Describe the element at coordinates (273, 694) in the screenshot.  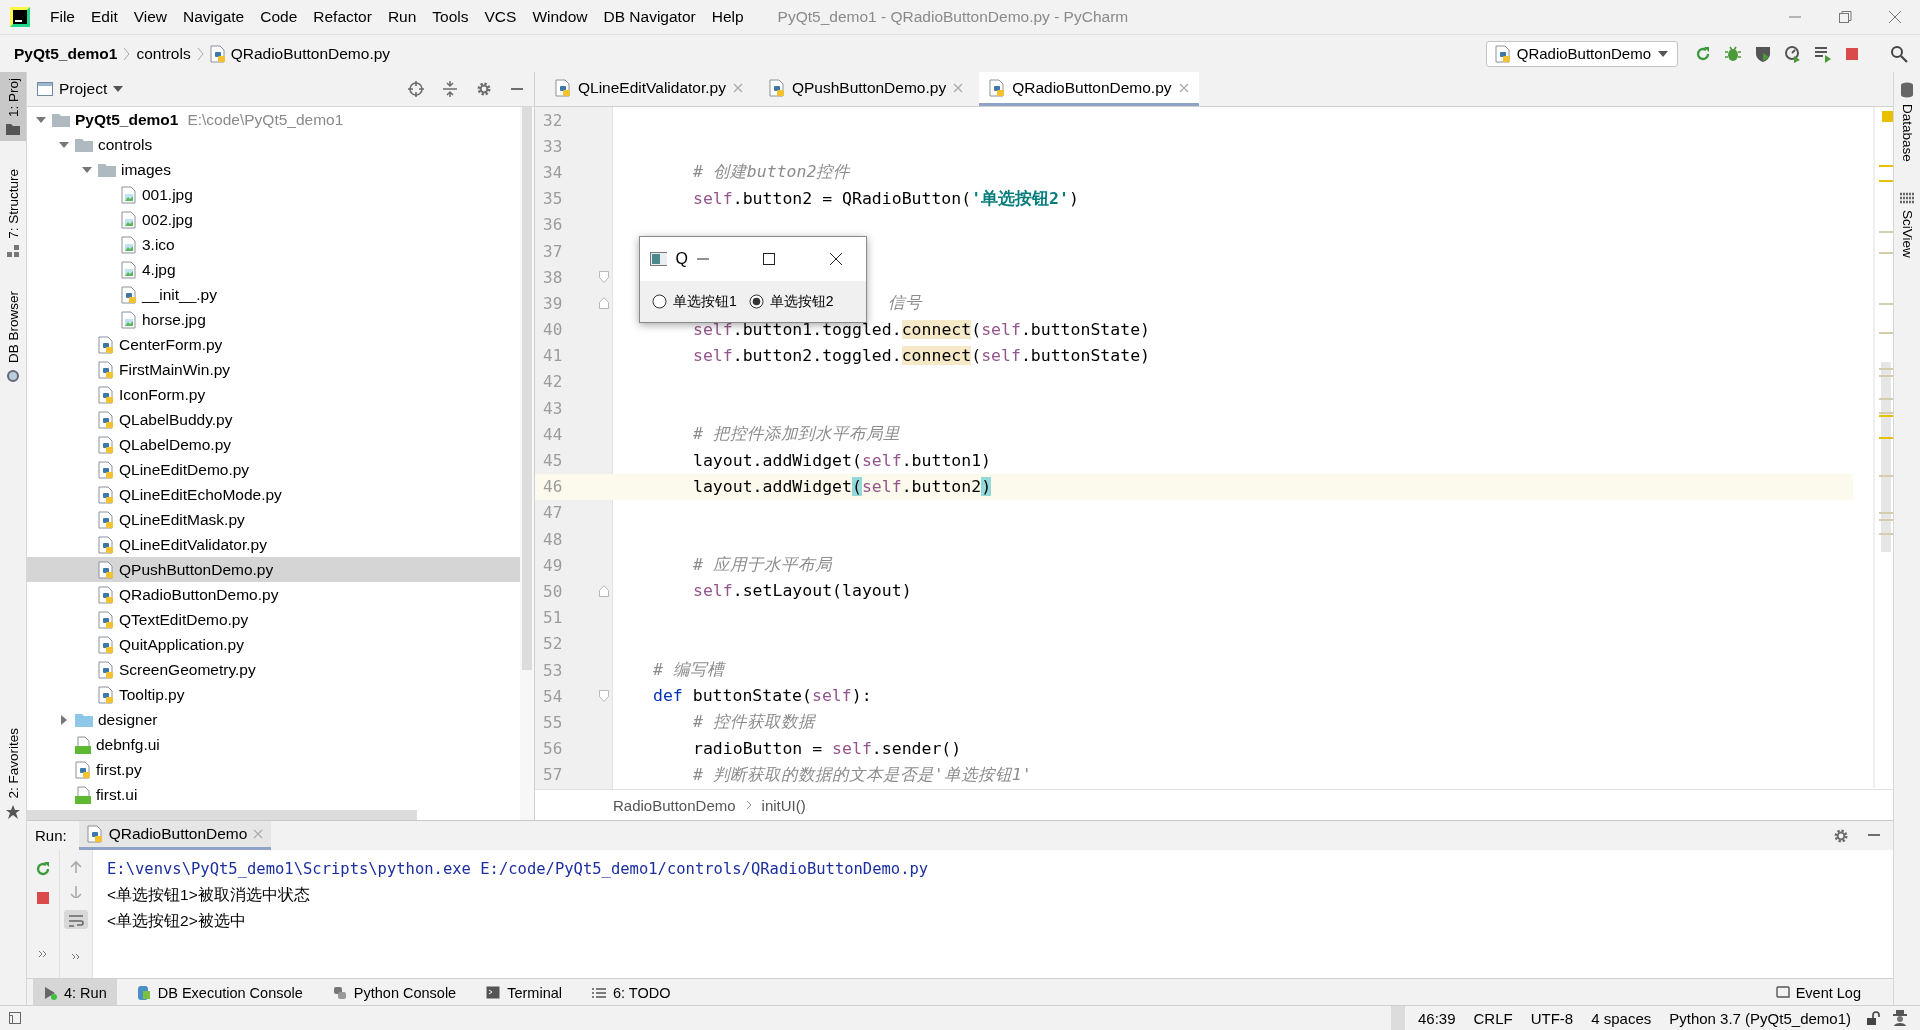
I see `tree-item: Tooltip.py` at that location.